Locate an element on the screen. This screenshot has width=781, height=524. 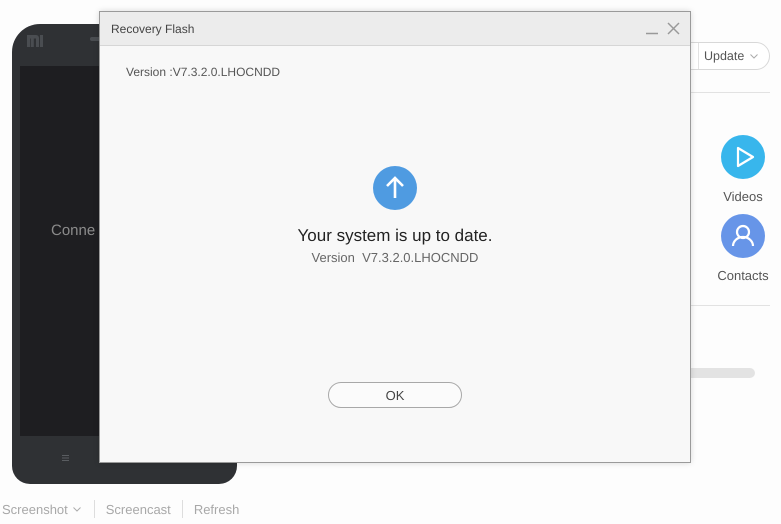
version-text: Version V7.3.2.0.LHOCNDD is located at coordinates (395, 257).